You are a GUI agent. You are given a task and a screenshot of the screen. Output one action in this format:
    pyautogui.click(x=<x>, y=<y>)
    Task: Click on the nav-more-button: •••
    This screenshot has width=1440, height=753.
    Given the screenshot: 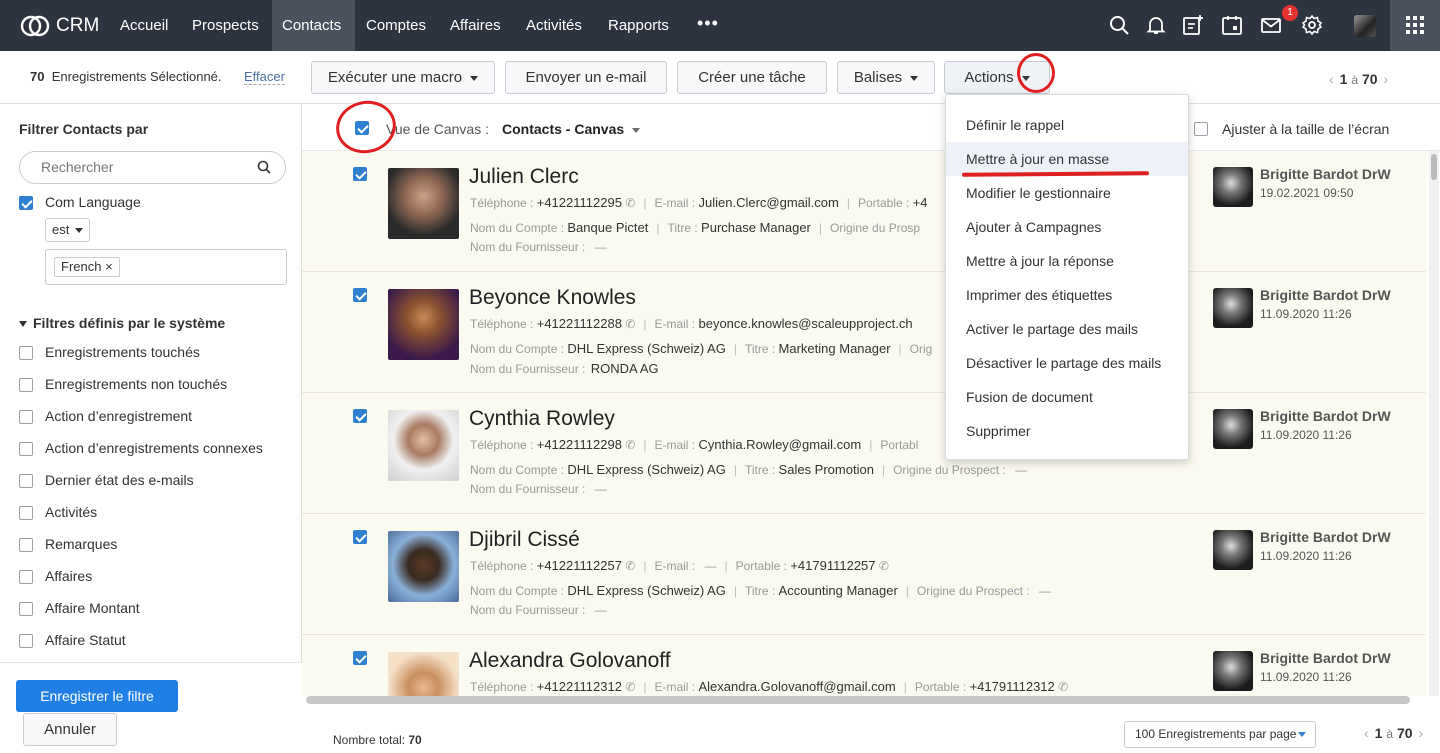 What is the action you would take?
    pyautogui.click(x=708, y=25)
    